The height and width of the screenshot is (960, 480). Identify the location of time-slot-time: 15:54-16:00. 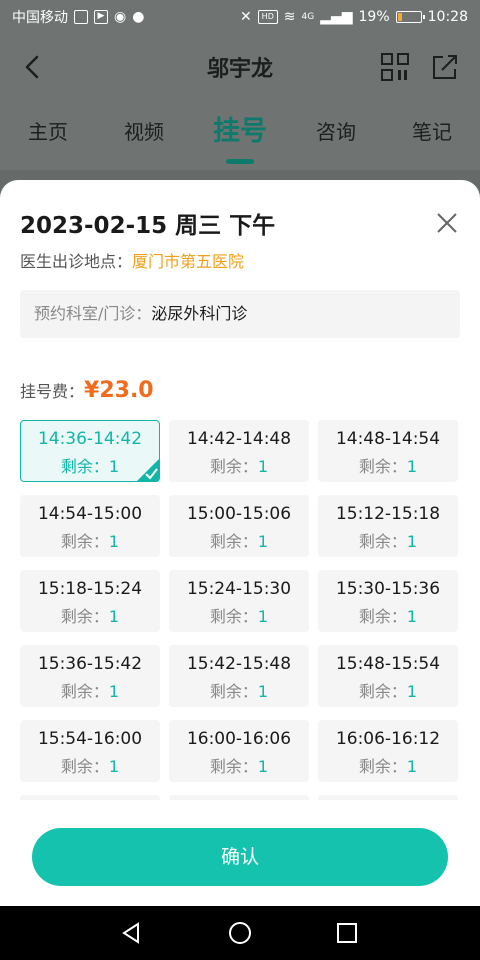
(90, 739).